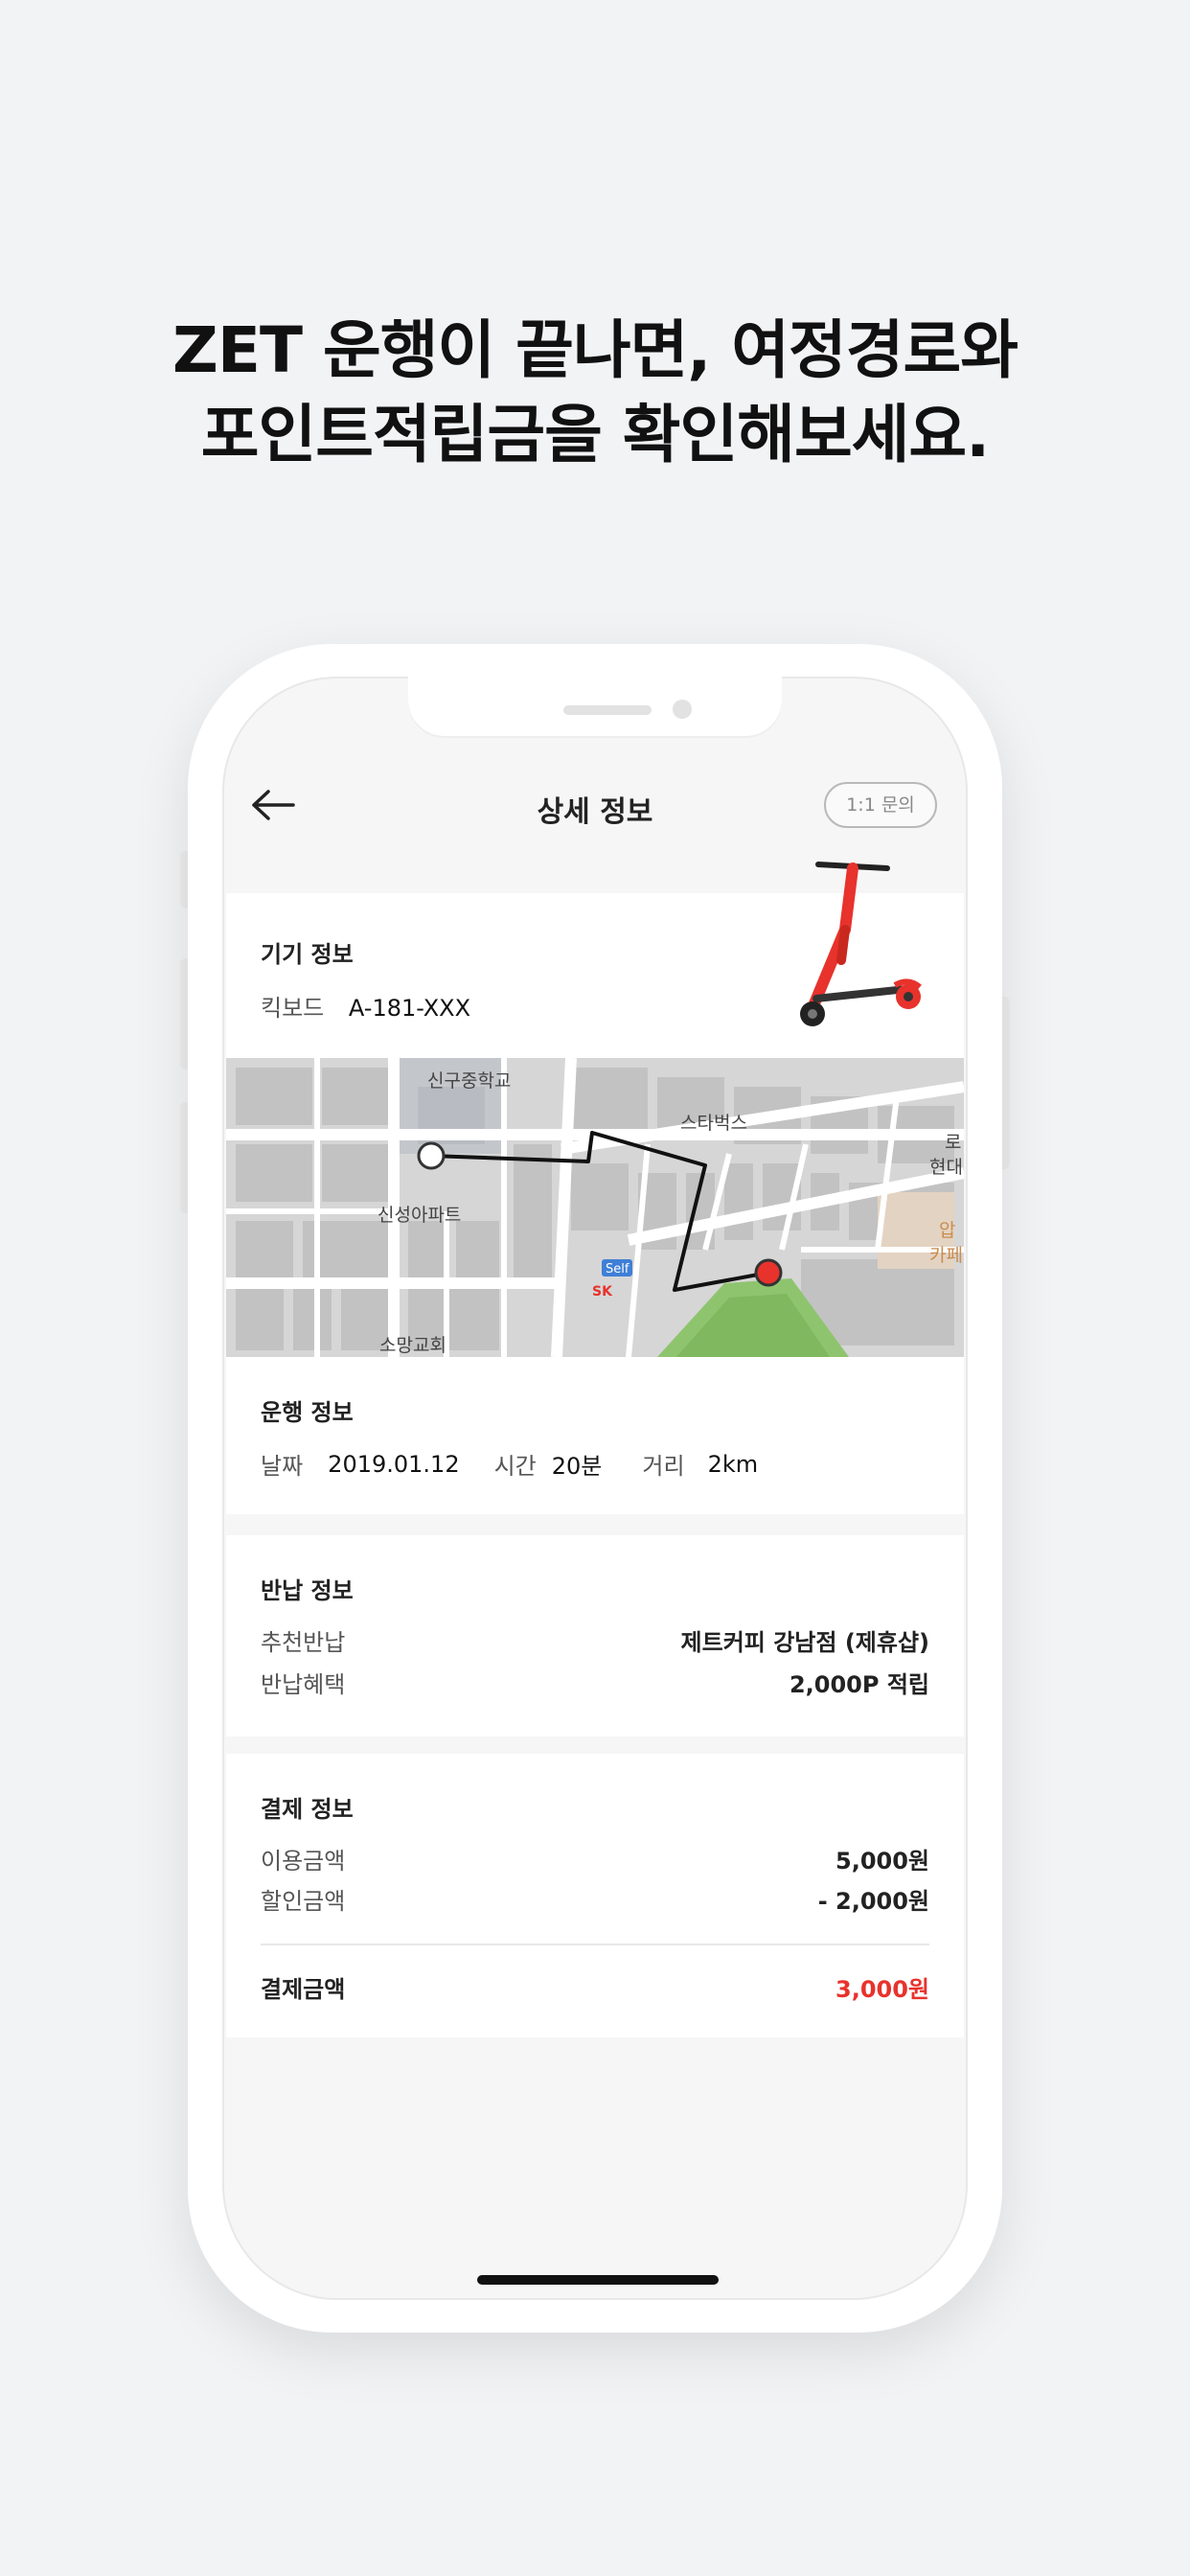  I want to click on total-value: 3,000원, so click(882, 1989).